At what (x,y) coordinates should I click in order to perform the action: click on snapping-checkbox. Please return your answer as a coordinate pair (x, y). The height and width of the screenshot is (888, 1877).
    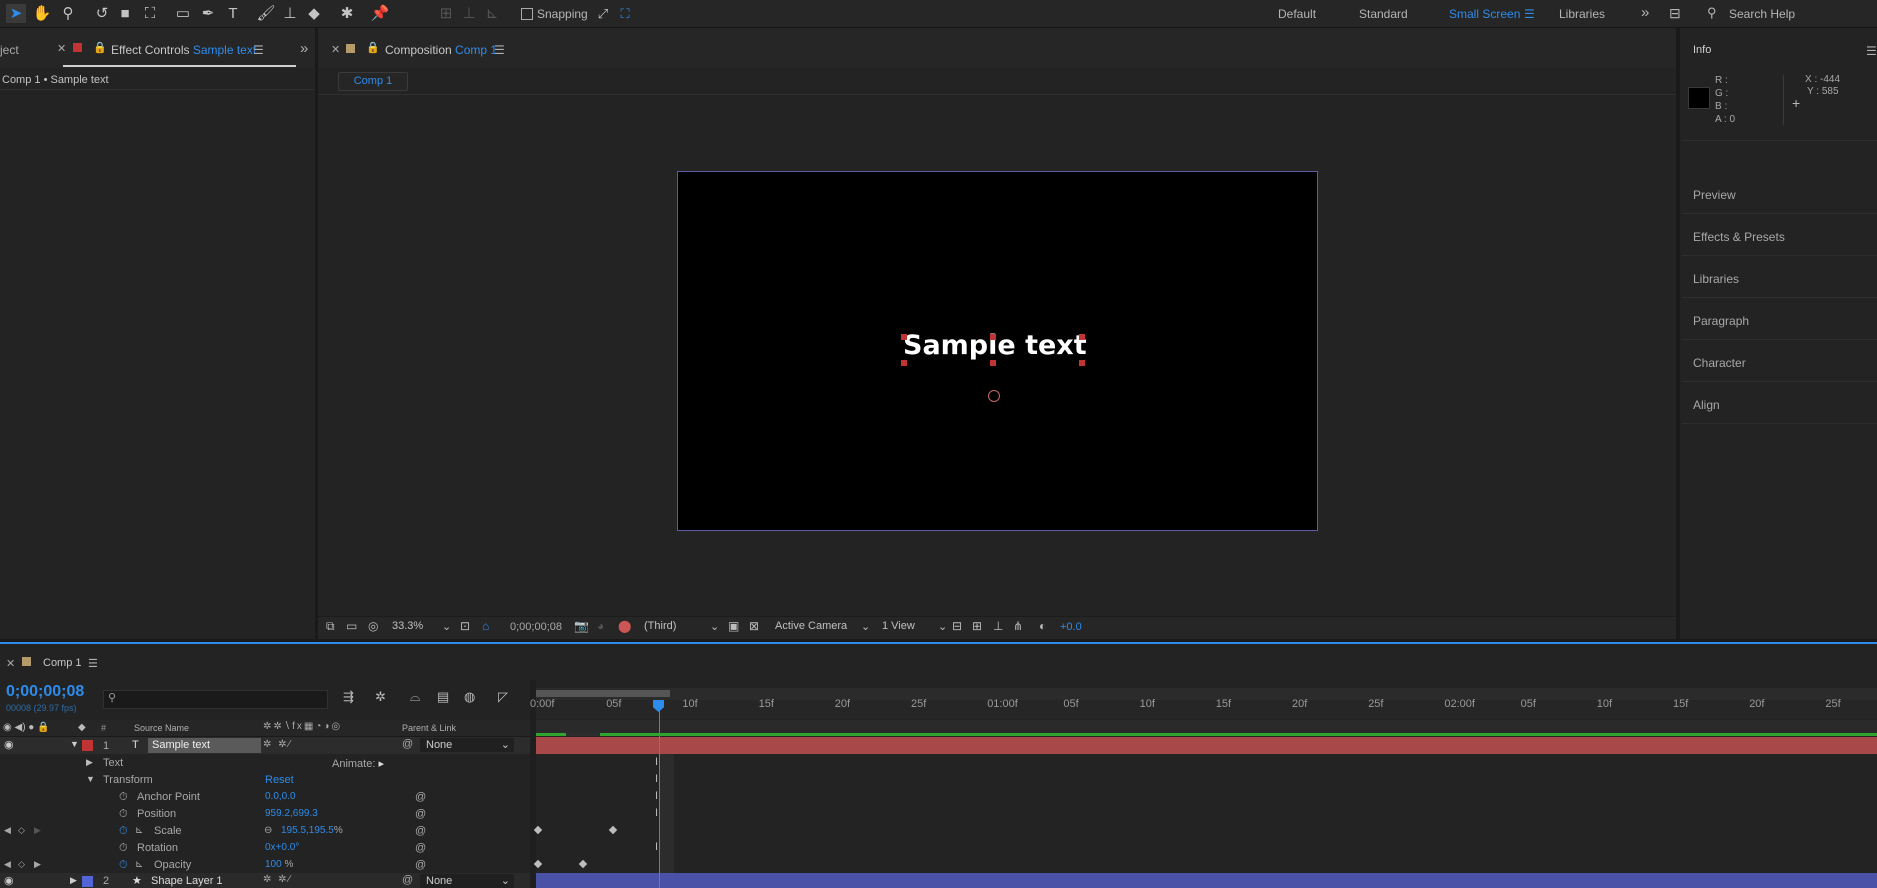
    Looking at the image, I should click on (527, 14).